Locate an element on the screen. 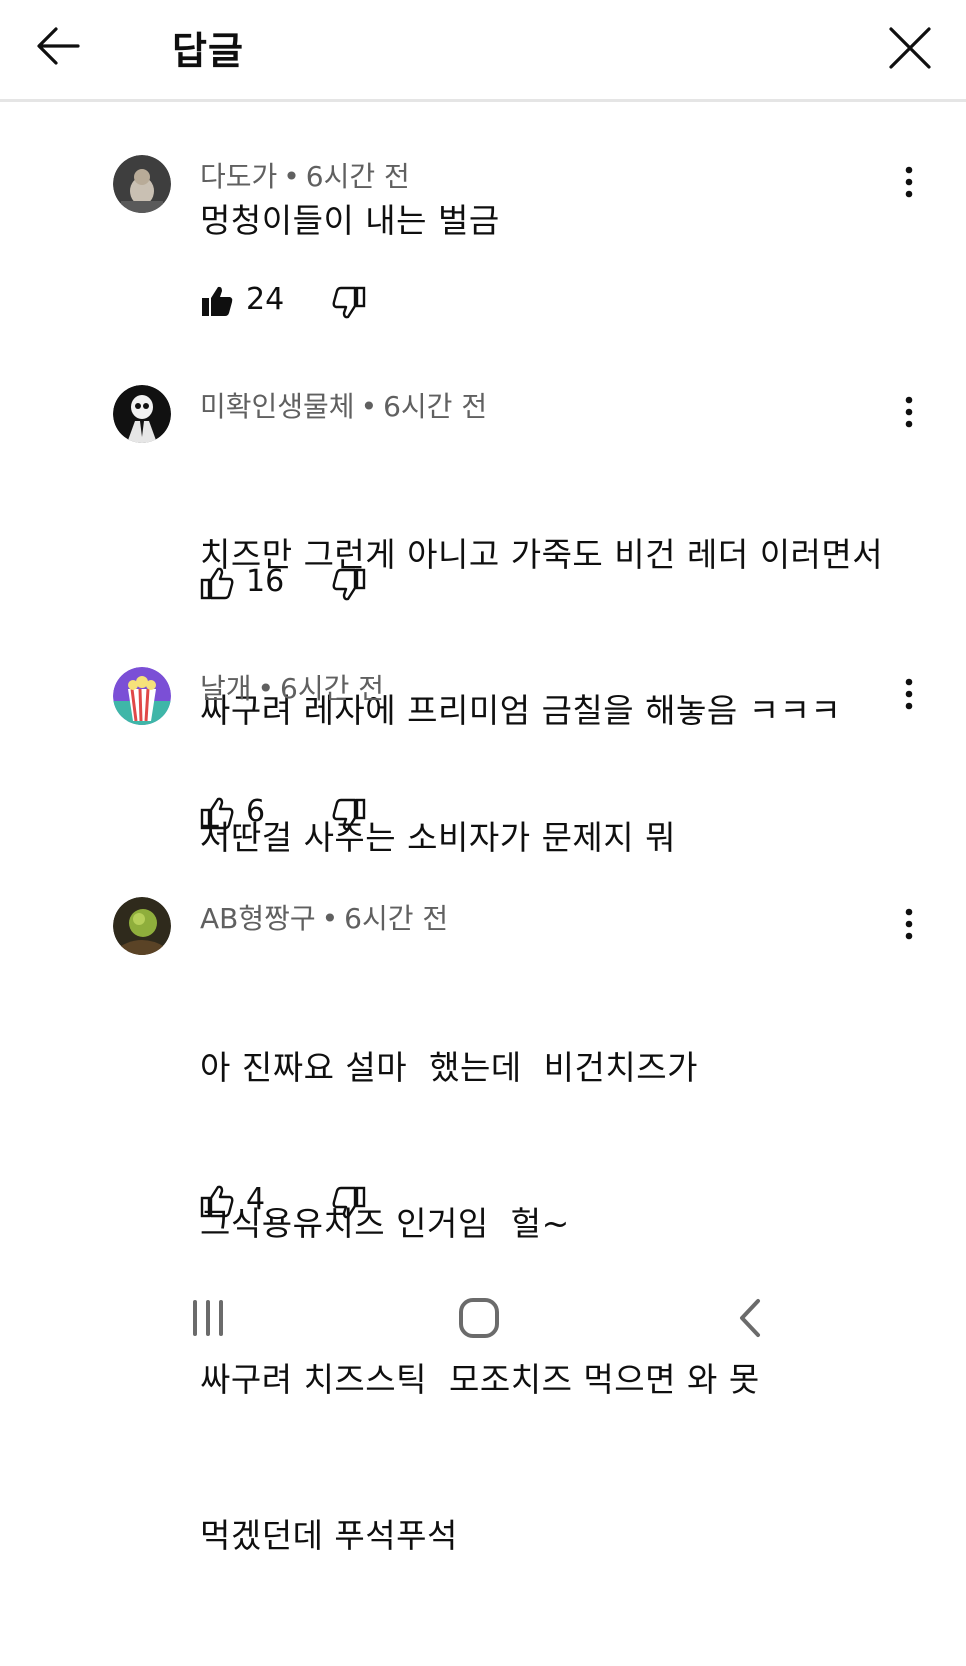 The width and height of the screenshot is (966, 1666). like-count: 24 is located at coordinates (265, 299).